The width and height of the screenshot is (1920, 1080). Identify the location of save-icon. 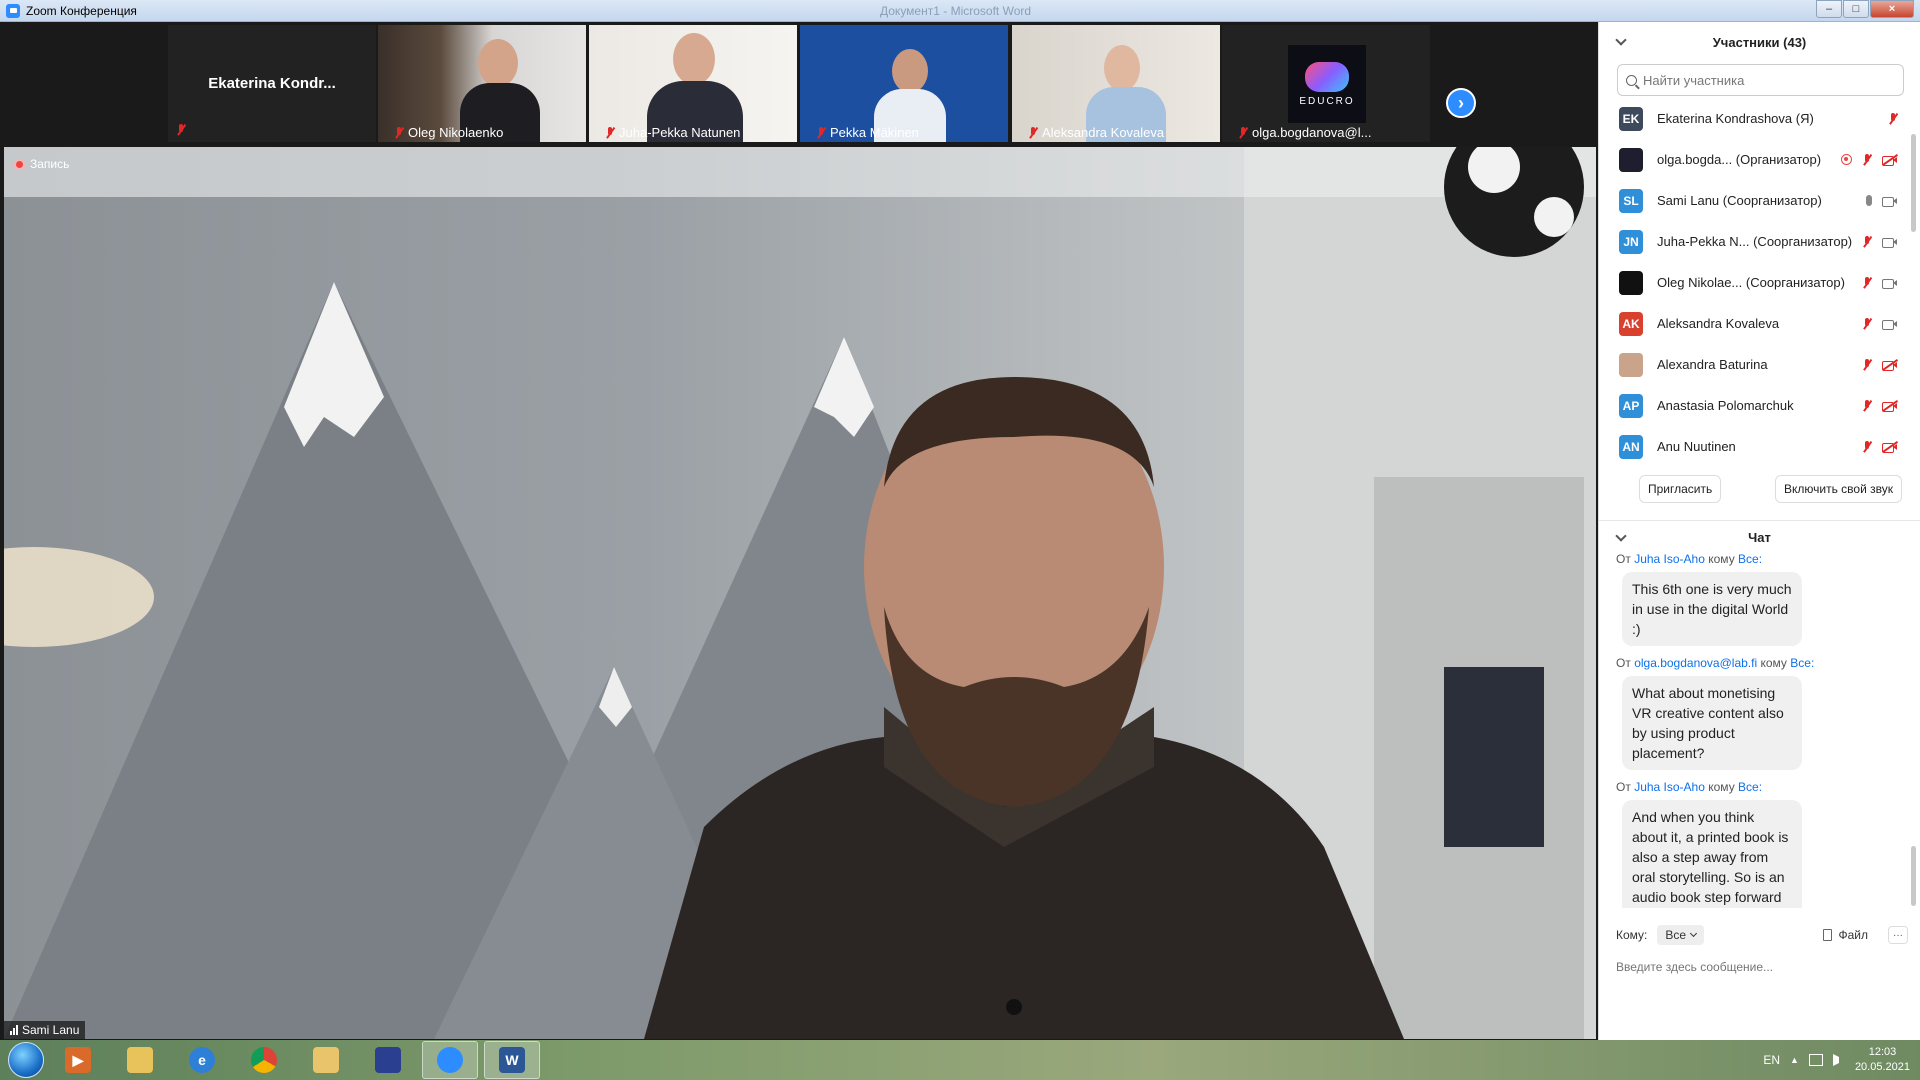
(388, 1060).